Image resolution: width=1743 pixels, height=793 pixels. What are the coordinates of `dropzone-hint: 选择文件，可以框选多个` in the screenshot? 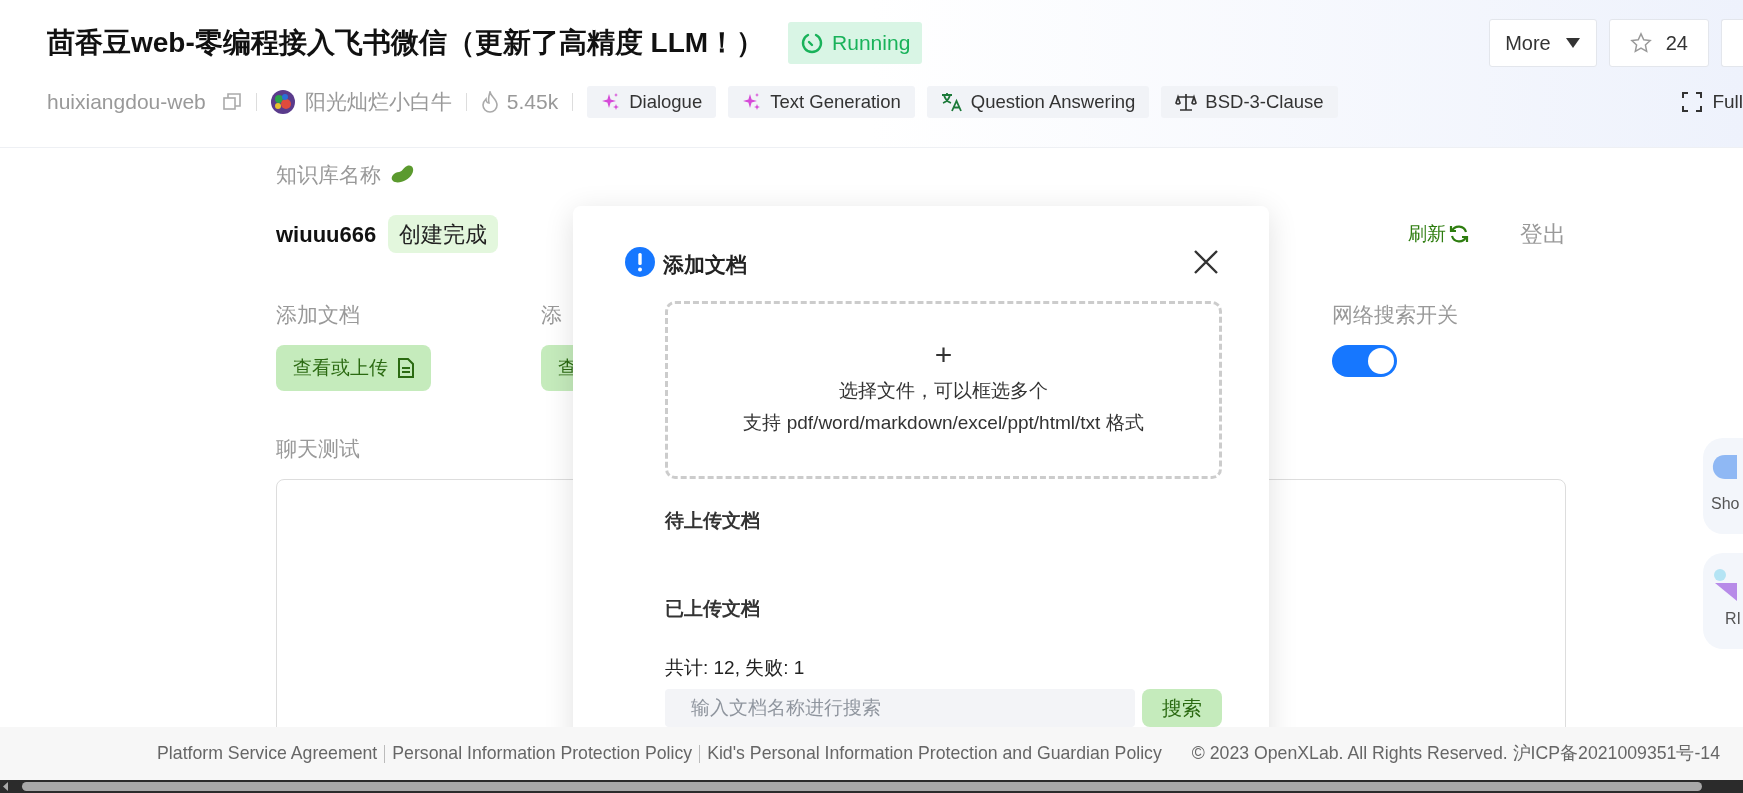 It's located at (943, 391).